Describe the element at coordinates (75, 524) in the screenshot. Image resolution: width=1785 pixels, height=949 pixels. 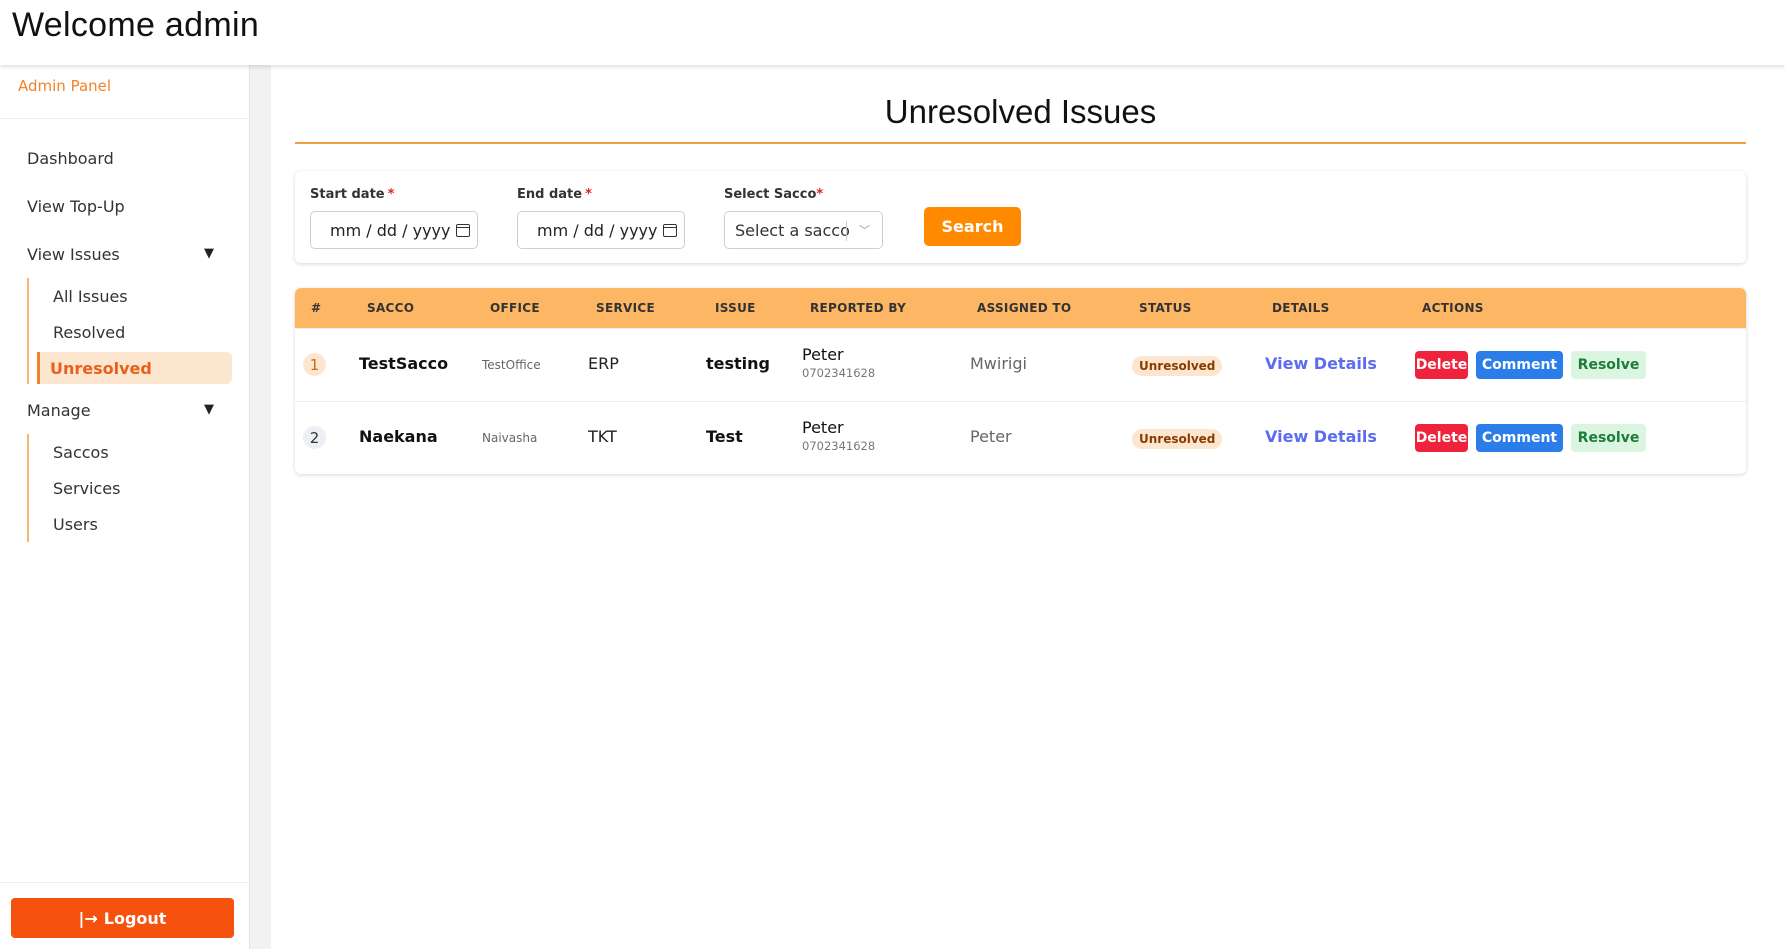
I see `sidebar-item-label: Users` at that location.